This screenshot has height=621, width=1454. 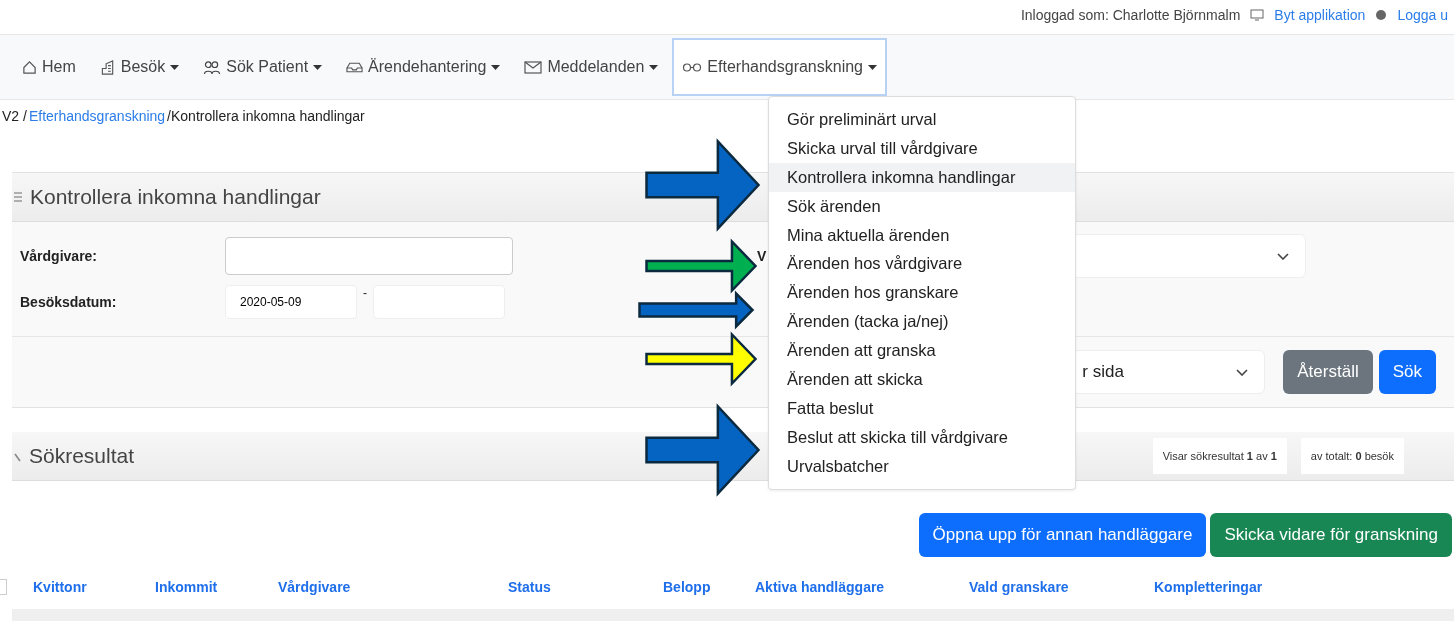 I want to click on nav-item: Besök, so click(x=139, y=67).